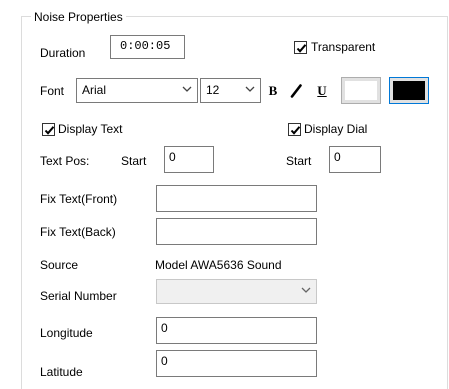 The width and height of the screenshot is (449, 389). I want to click on longitude-label: Longitude, so click(66, 333).